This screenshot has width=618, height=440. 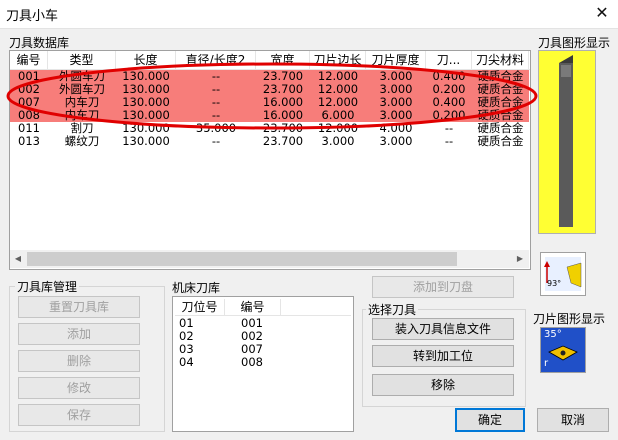 I want to click on list-item: 02 002, so click(x=263, y=336).